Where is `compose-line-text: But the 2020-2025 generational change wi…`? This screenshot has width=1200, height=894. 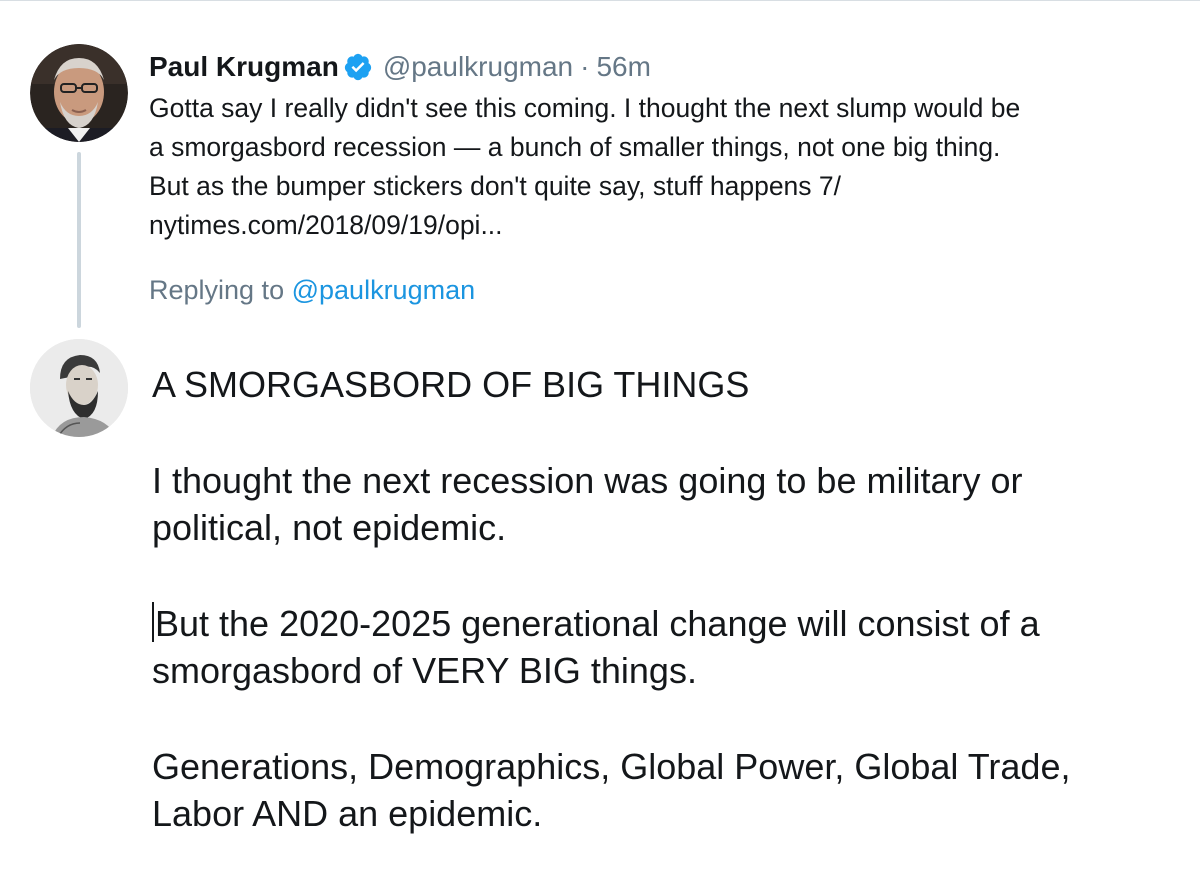 compose-line-text: But the 2020-2025 generational change wi… is located at coordinates (597, 623).